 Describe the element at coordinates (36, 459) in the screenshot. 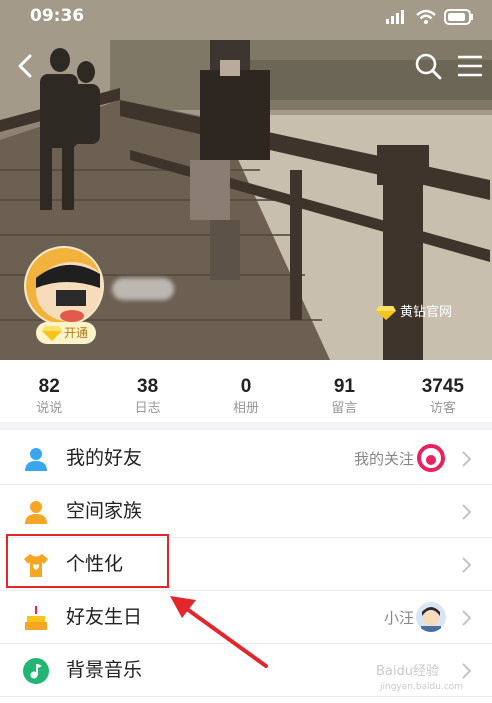

I see `friends-icon` at that location.